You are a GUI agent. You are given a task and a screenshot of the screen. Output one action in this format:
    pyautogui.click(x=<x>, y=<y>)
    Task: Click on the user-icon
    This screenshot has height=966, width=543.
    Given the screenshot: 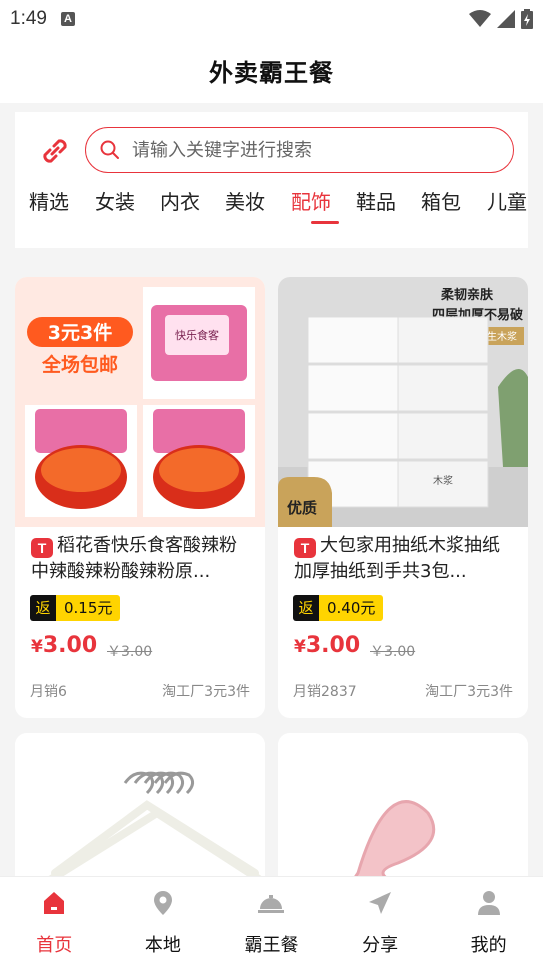 What is the action you would take?
    pyautogui.click(x=488, y=903)
    